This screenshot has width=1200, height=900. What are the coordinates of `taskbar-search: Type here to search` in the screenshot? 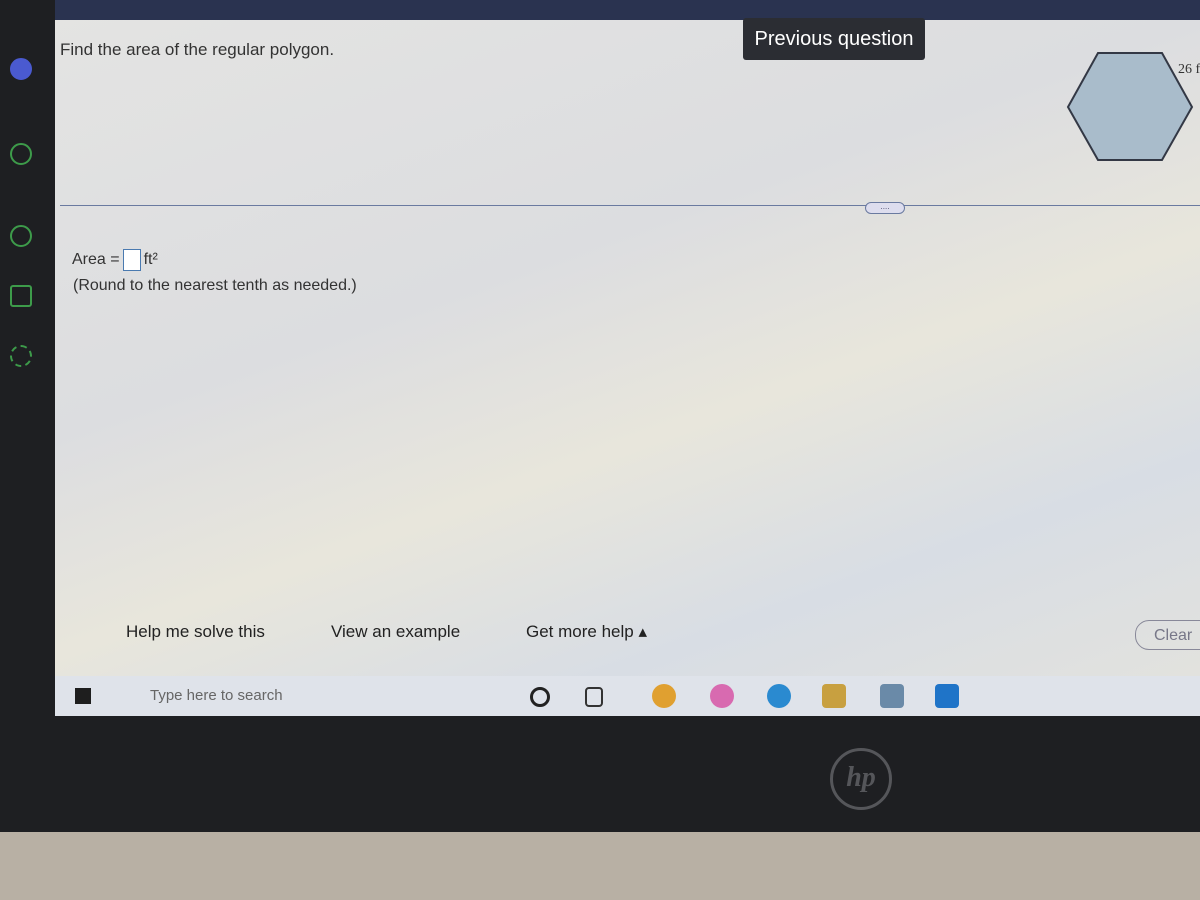 It's located at (315, 696).